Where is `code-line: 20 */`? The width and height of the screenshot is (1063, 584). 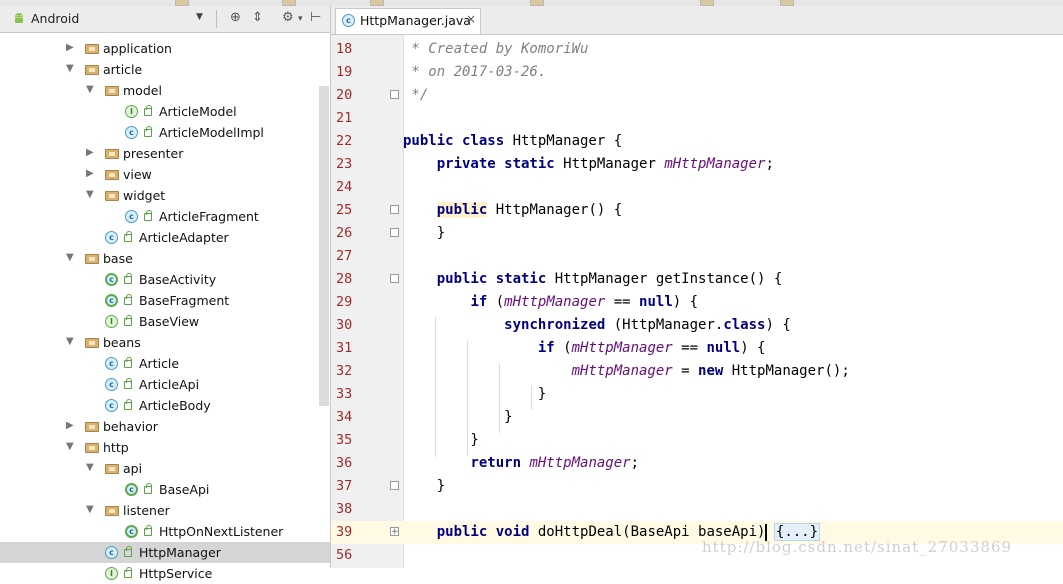
code-line: 20 */ is located at coordinates (697, 95).